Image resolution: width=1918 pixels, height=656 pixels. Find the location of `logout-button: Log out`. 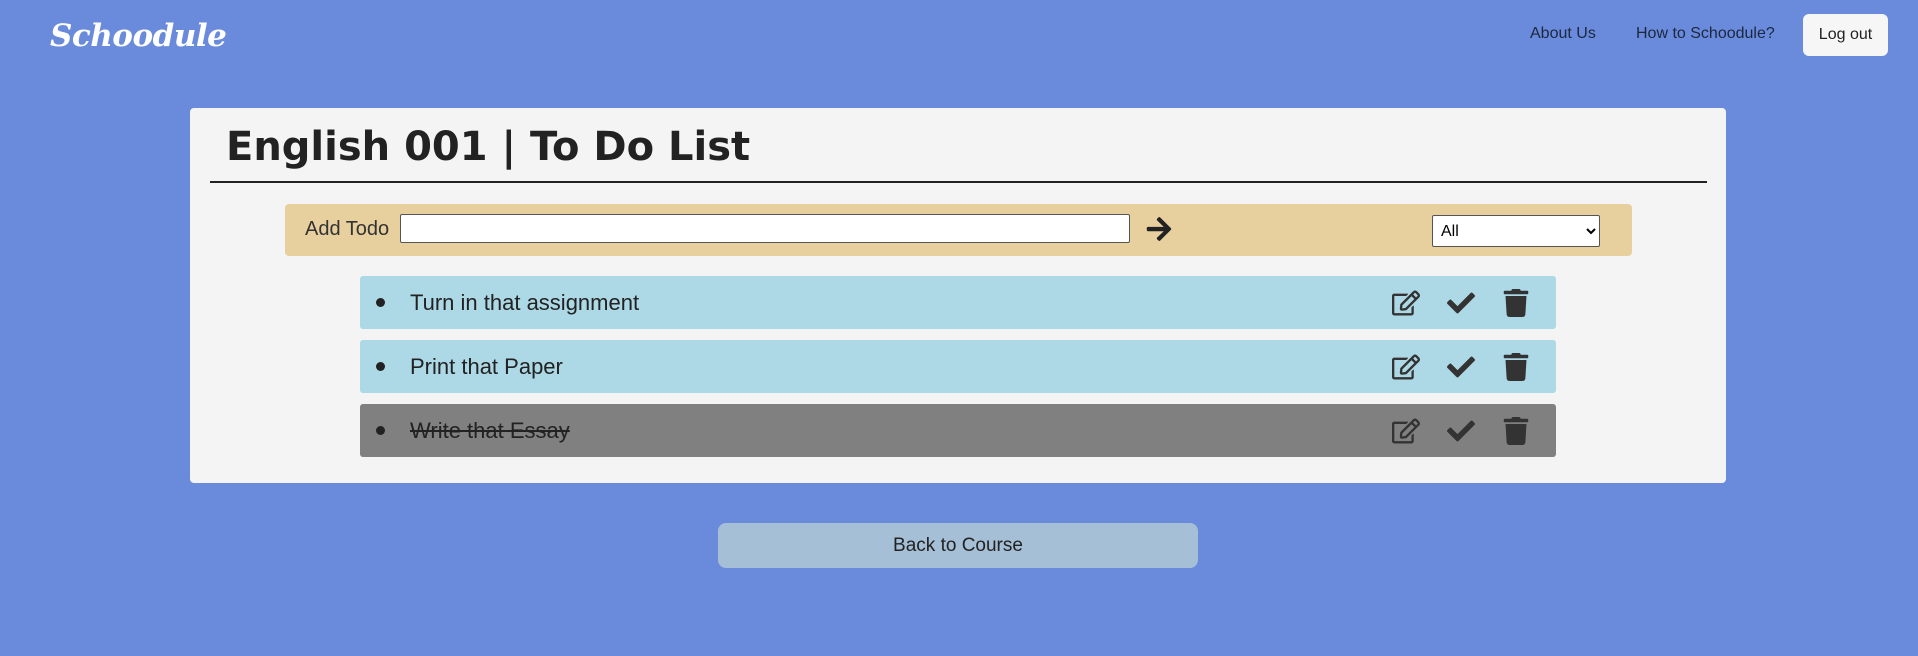

logout-button: Log out is located at coordinates (1845, 35).